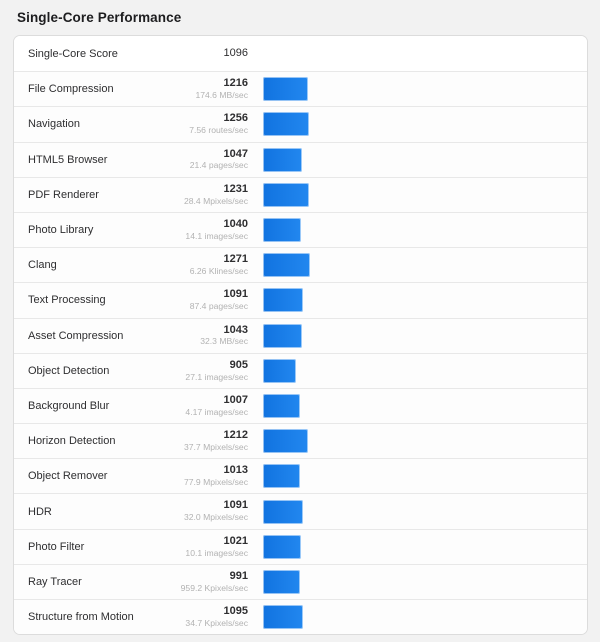 This screenshot has height=642, width=600. Describe the element at coordinates (208, 581) in the screenshot. I see `benchmark-metric: 991 959.2 Kpixels/sec` at that location.